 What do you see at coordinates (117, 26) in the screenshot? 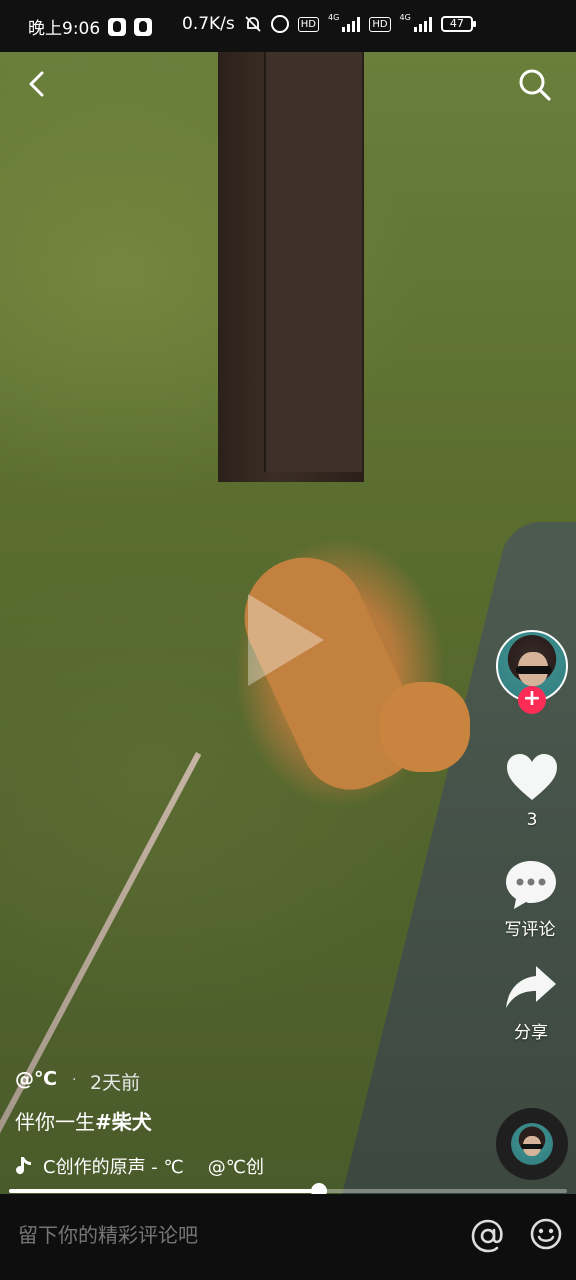
I see `qq-notification-icon` at bounding box center [117, 26].